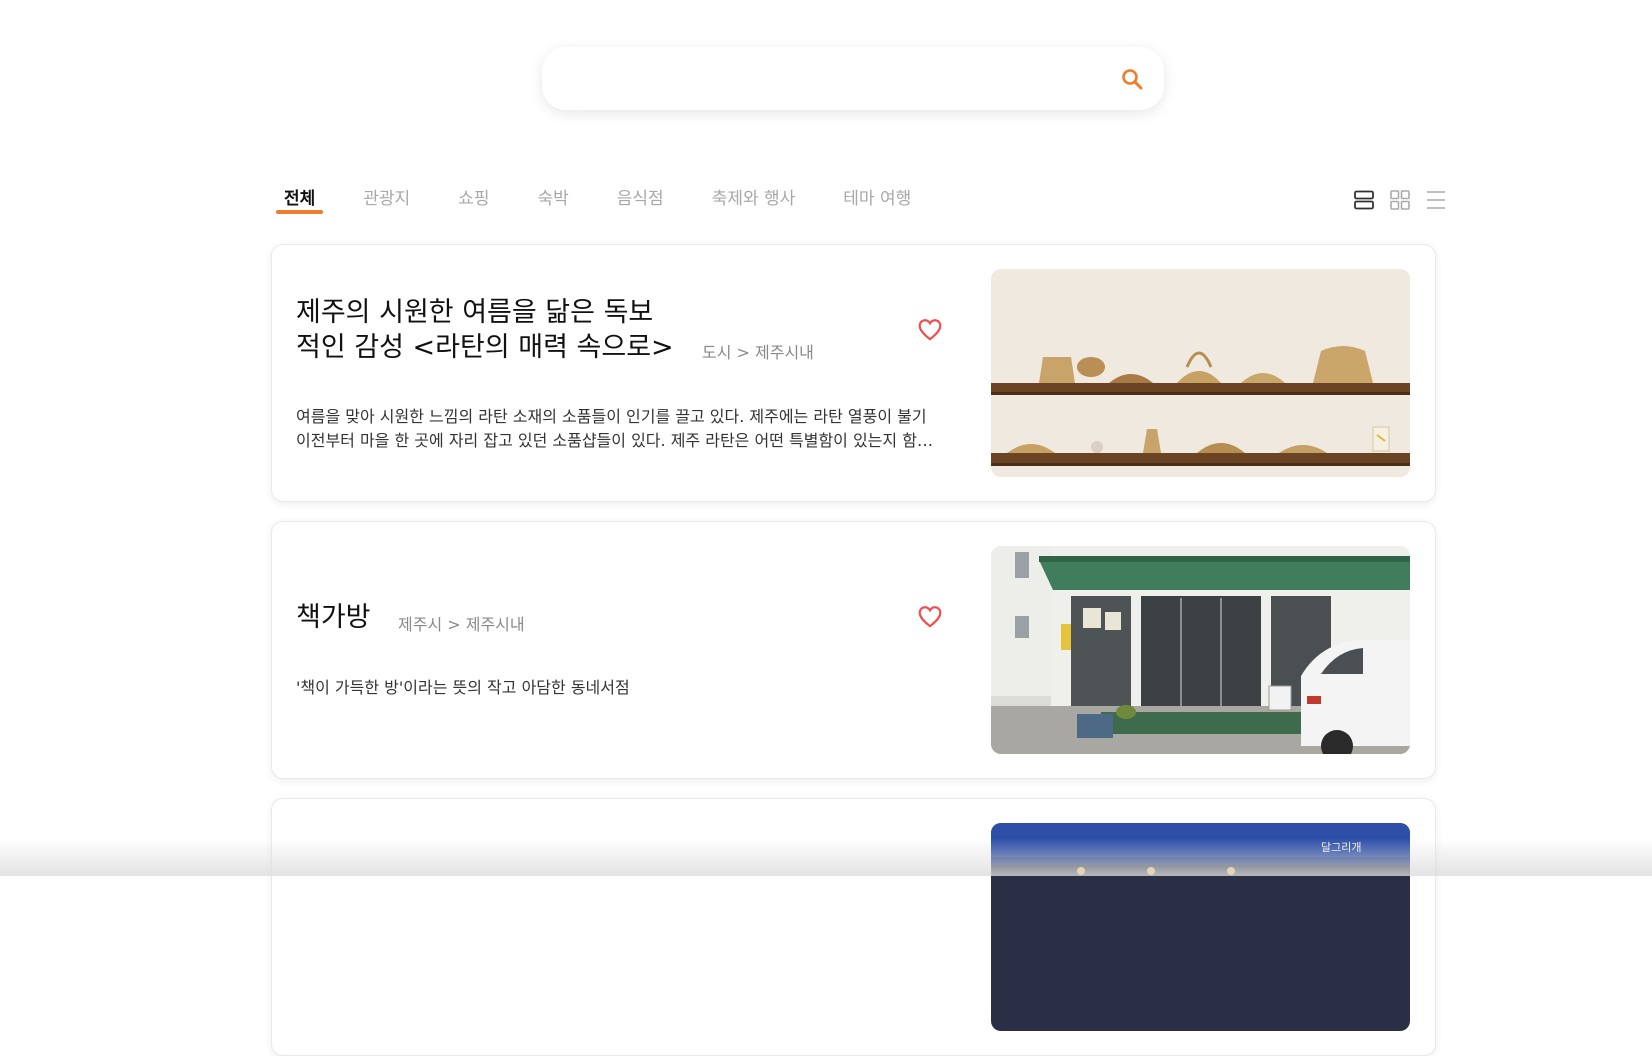 The image size is (1652, 1056). I want to click on card-title: 책가방, so click(333, 617).